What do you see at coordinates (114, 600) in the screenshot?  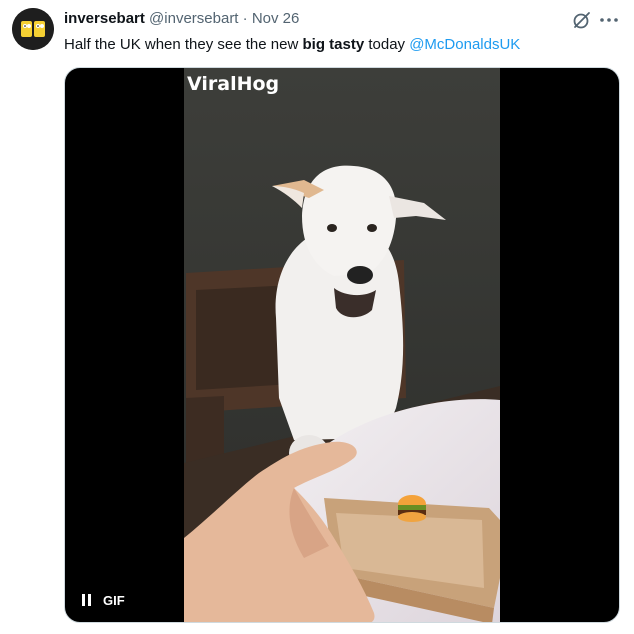 I see `gif-badge: GIF` at bounding box center [114, 600].